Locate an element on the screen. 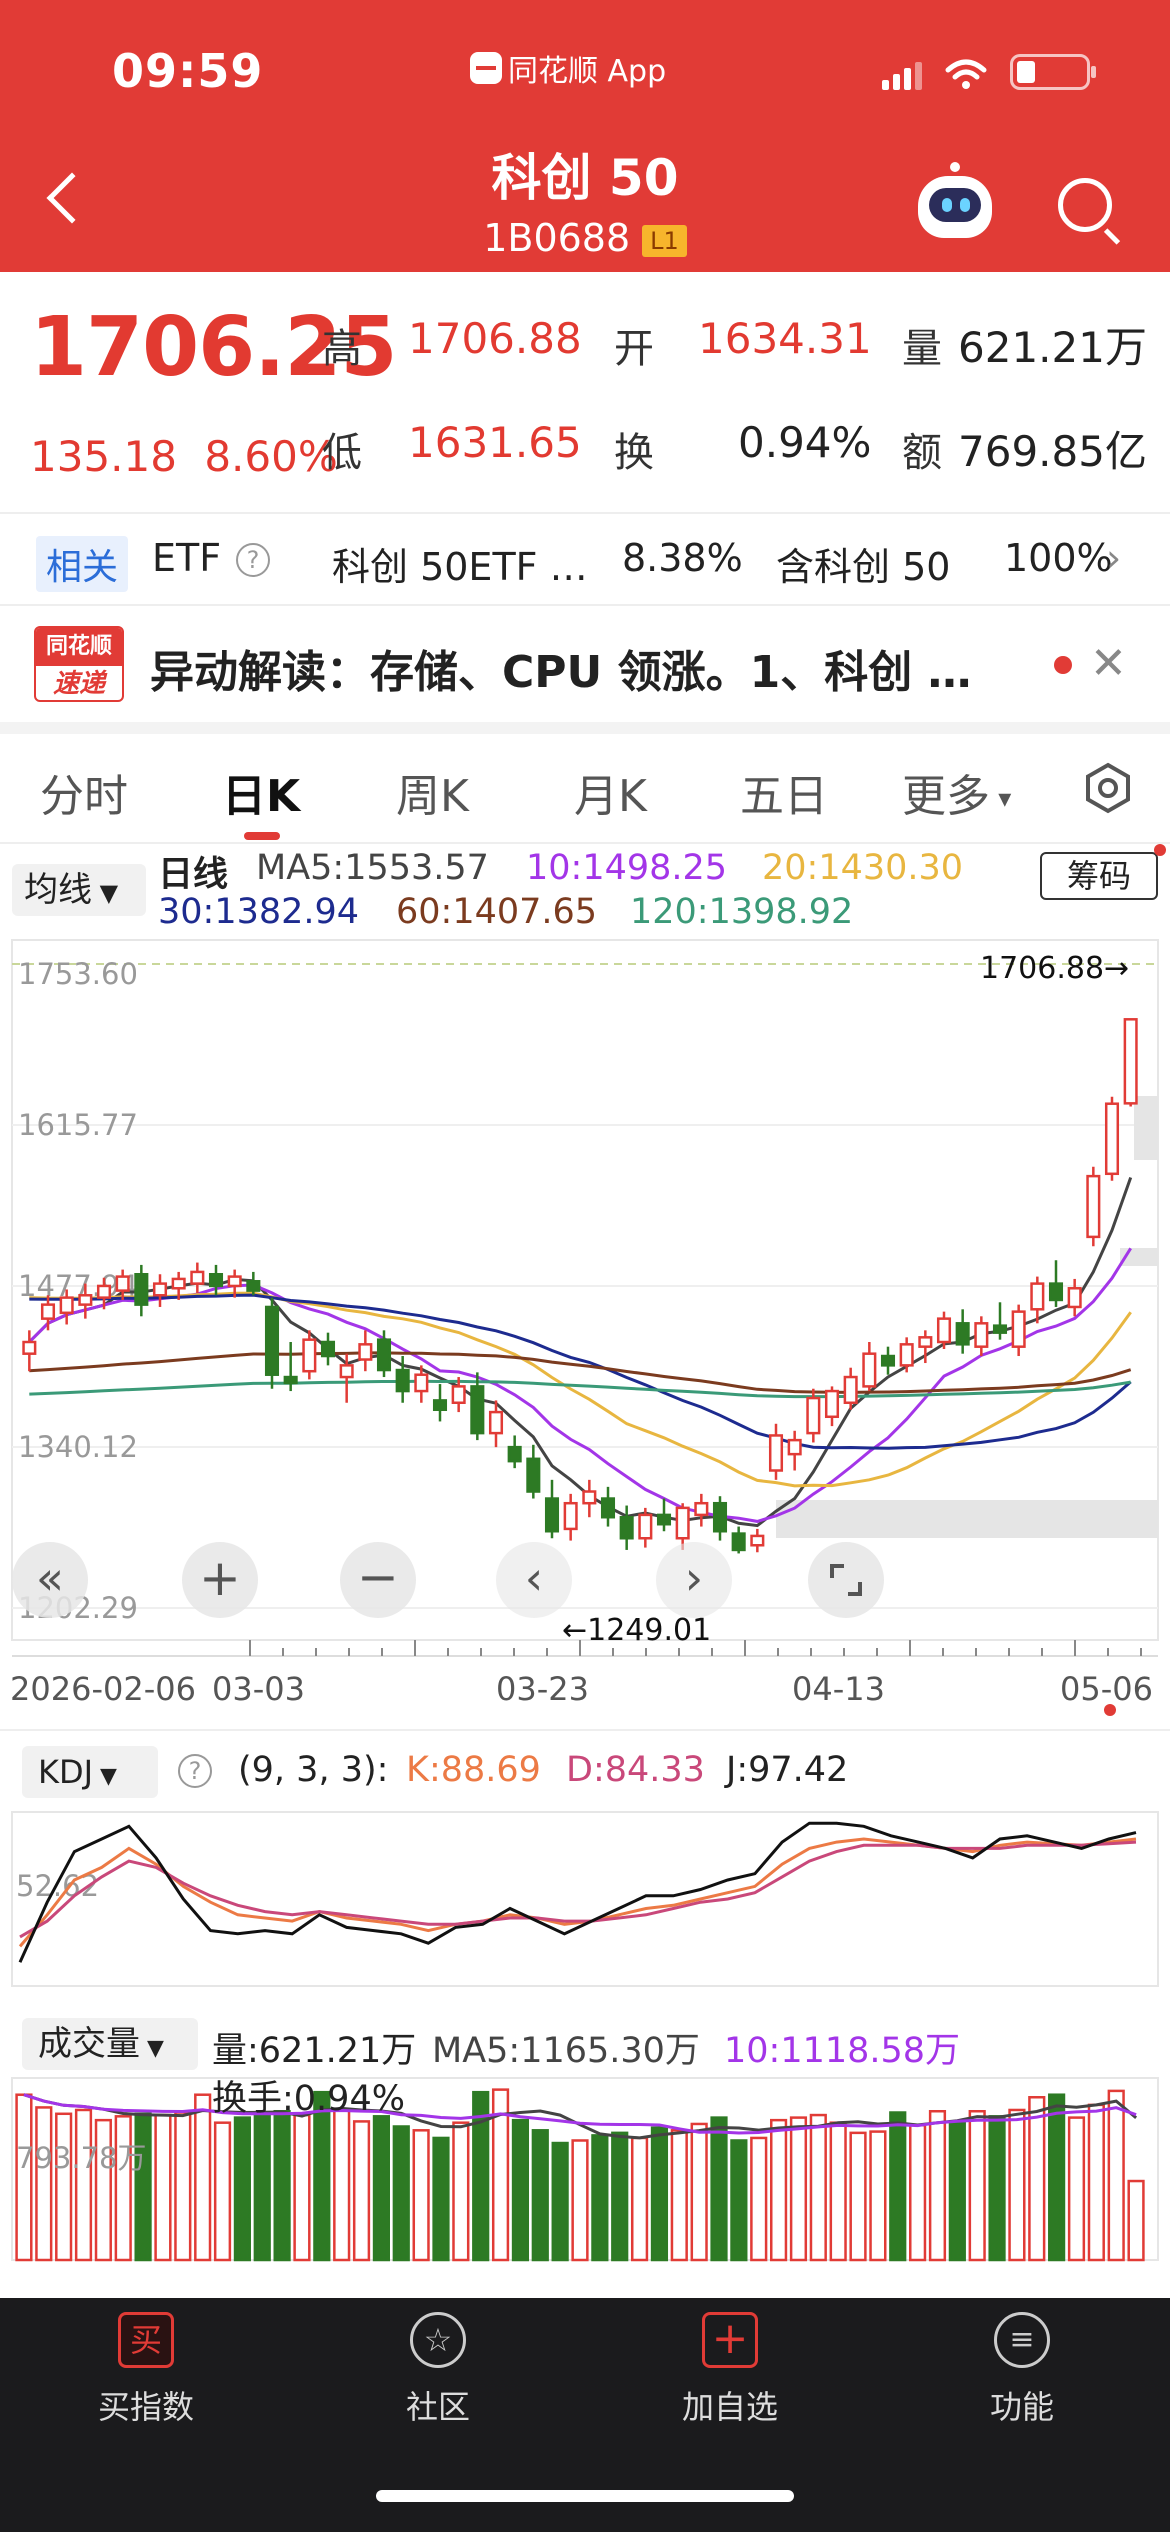  x-tick-label: 03-23 is located at coordinates (542, 1689).